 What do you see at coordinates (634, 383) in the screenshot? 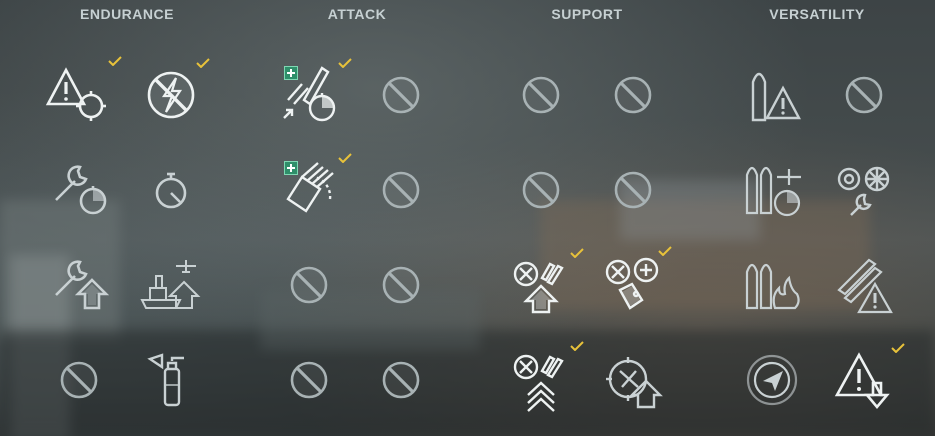
I see `aircraft-crosshair-arrow-up-icon` at bounding box center [634, 383].